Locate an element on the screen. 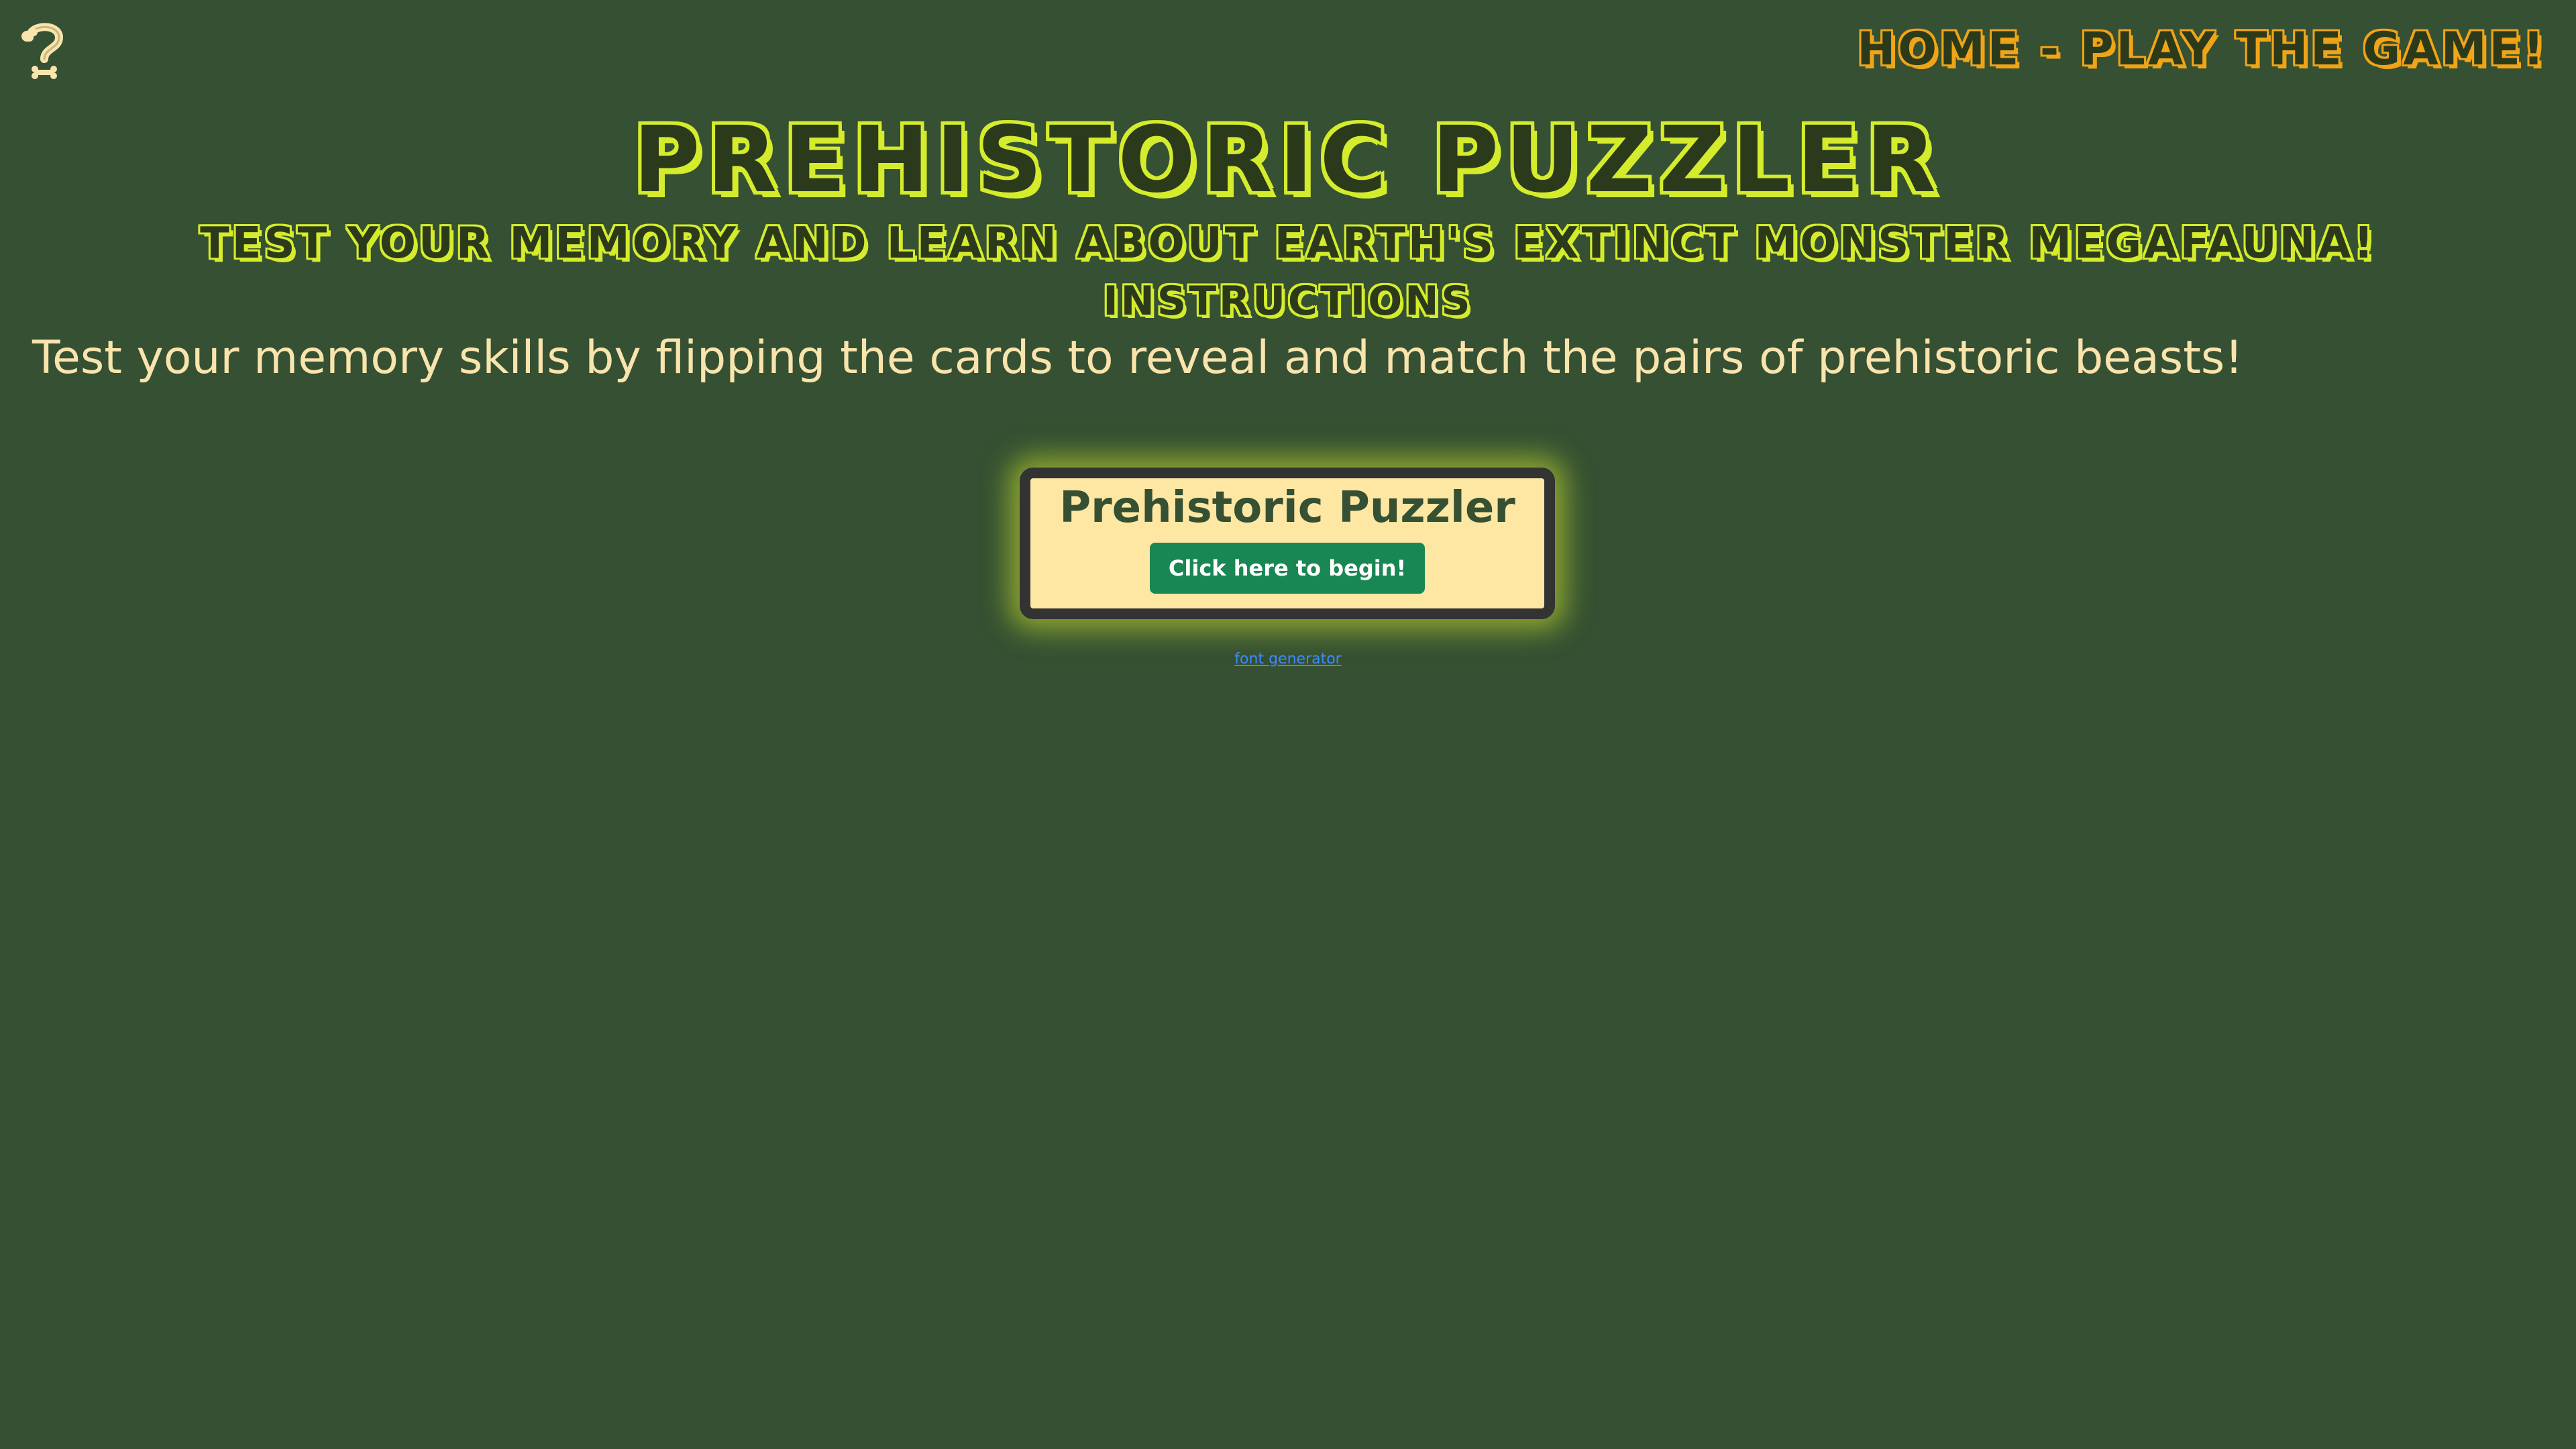 The height and width of the screenshot is (1449, 2576). page-title: Prehistoric Puzzler is located at coordinates (1288, 160).